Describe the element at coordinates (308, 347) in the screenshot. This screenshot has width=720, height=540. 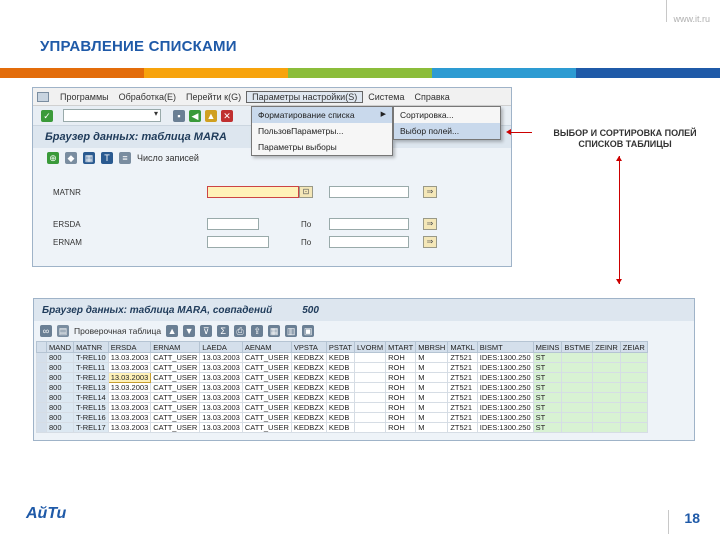
I see `column-header: VPSTA` at that location.